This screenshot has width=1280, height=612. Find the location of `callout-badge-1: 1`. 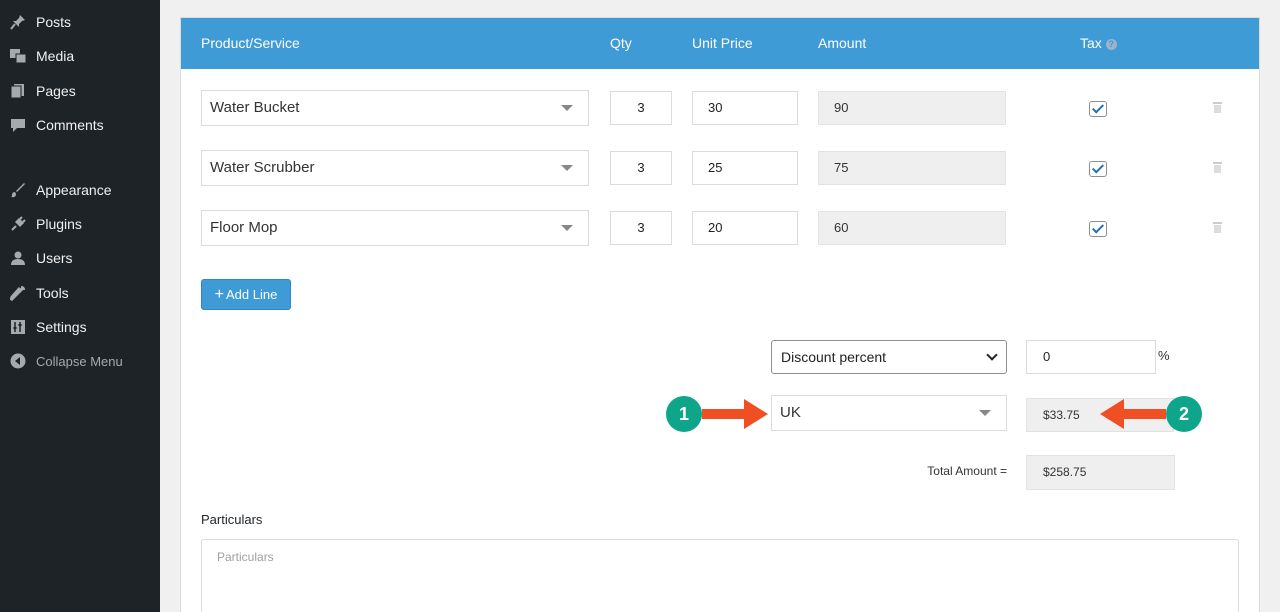

callout-badge-1: 1 is located at coordinates (684, 414).